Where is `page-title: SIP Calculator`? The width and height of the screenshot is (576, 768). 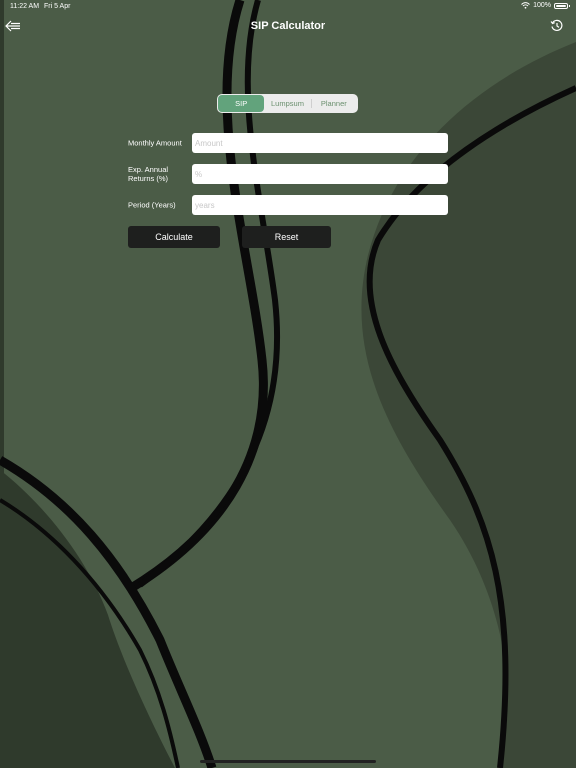
page-title: SIP Calculator is located at coordinates (288, 26).